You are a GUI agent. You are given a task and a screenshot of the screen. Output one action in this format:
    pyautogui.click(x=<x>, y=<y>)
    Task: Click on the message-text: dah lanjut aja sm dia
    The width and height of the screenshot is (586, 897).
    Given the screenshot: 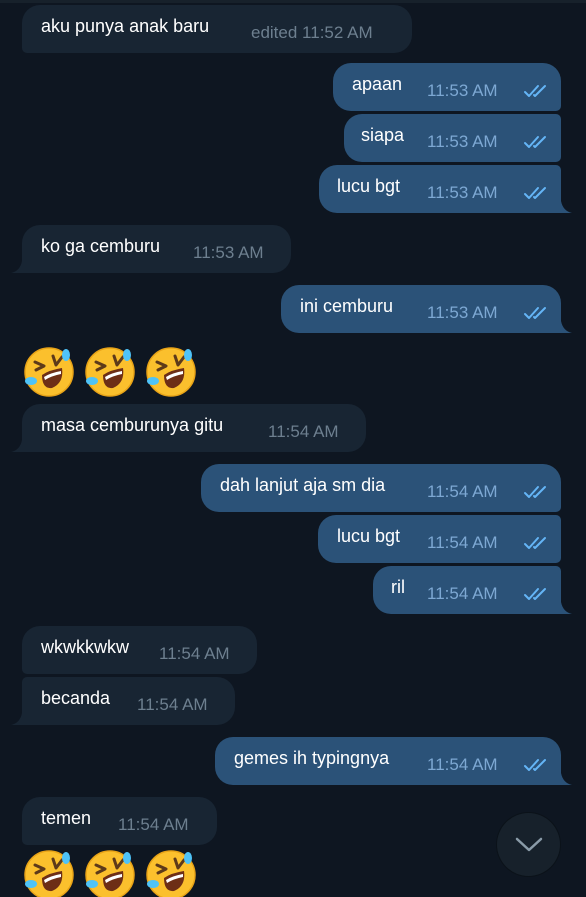 What is the action you would take?
    pyautogui.click(x=303, y=485)
    